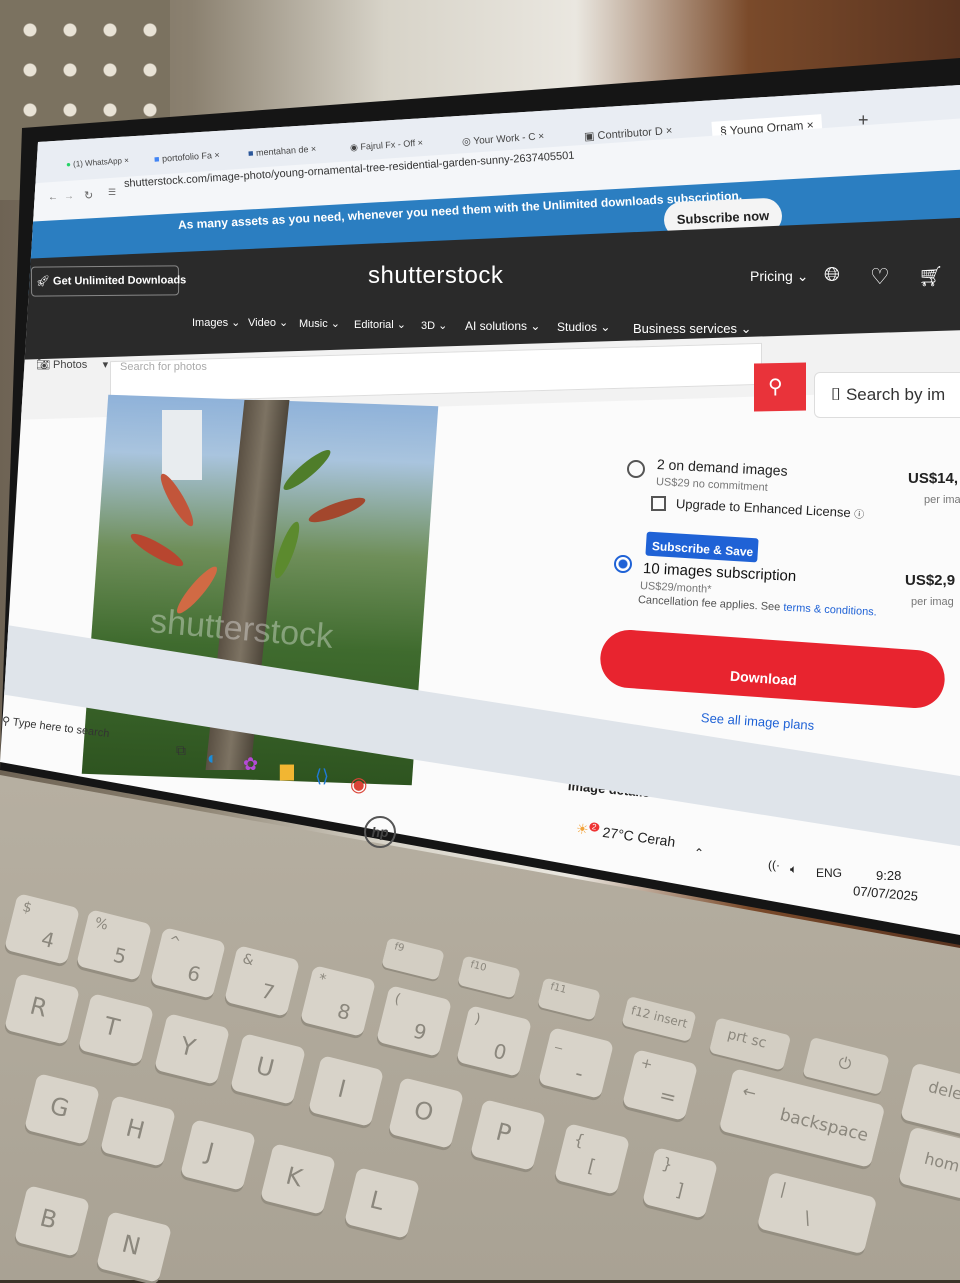  I want to click on plan-option-on-demand-sub: US$29 no commitment, so click(712, 485).